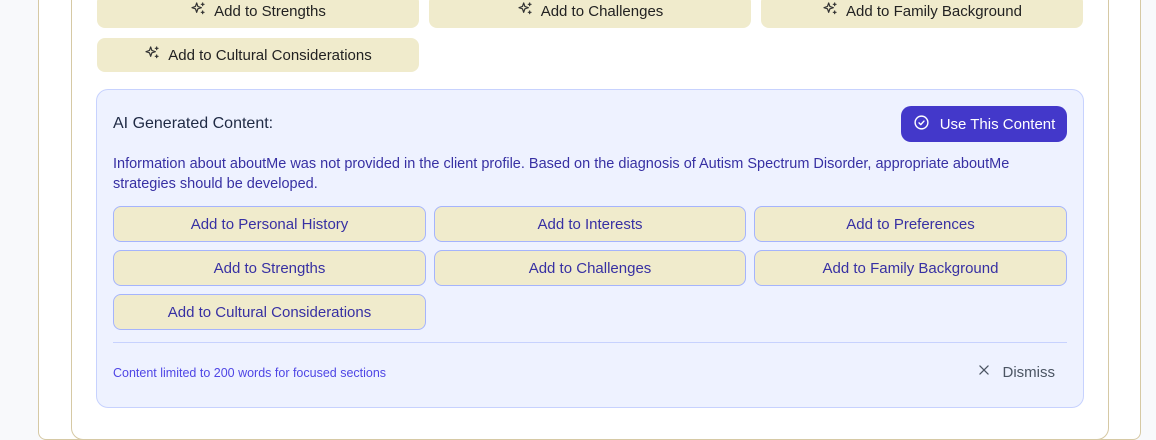 The height and width of the screenshot is (440, 1156). I want to click on use-this-content-button: Use This Content, so click(984, 124).